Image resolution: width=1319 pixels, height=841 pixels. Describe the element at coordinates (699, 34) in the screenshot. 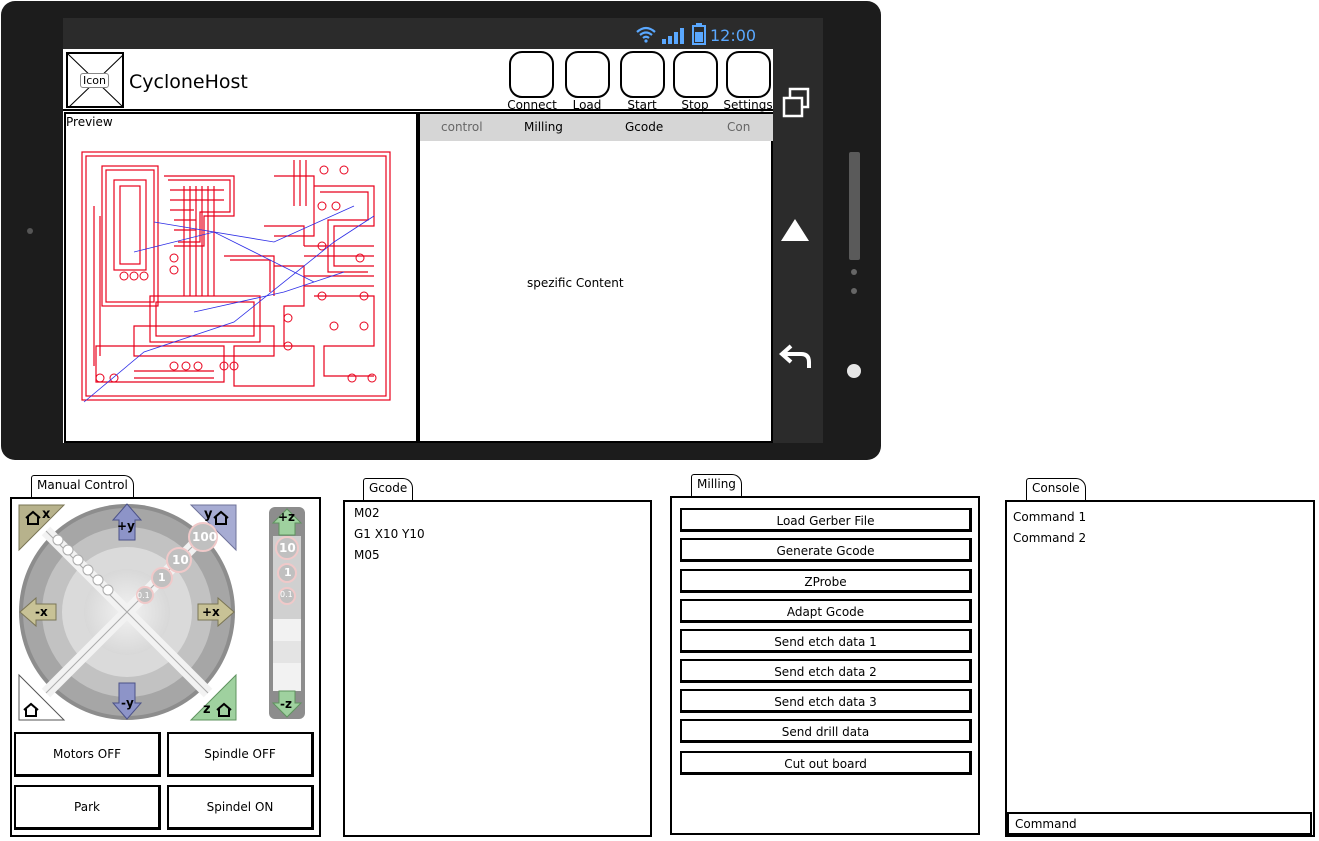

I see `battery-icon` at that location.